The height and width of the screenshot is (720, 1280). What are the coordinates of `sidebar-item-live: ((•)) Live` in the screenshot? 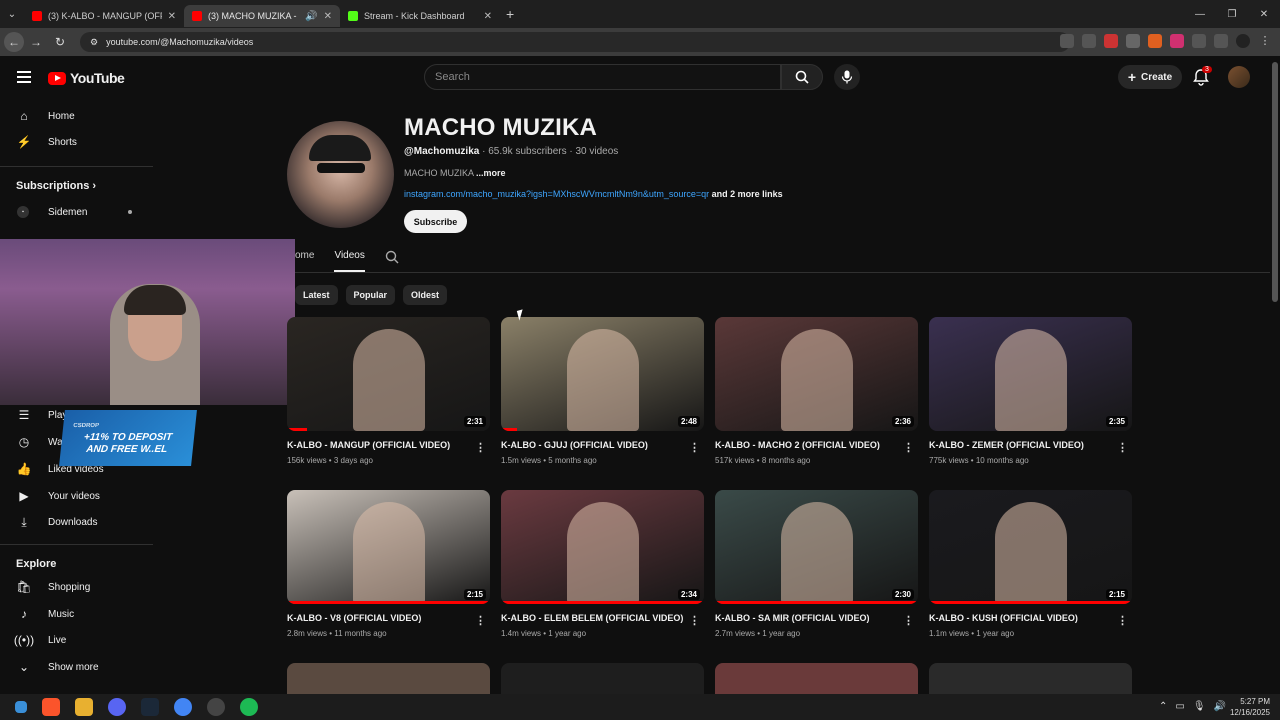 It's located at (77, 640).